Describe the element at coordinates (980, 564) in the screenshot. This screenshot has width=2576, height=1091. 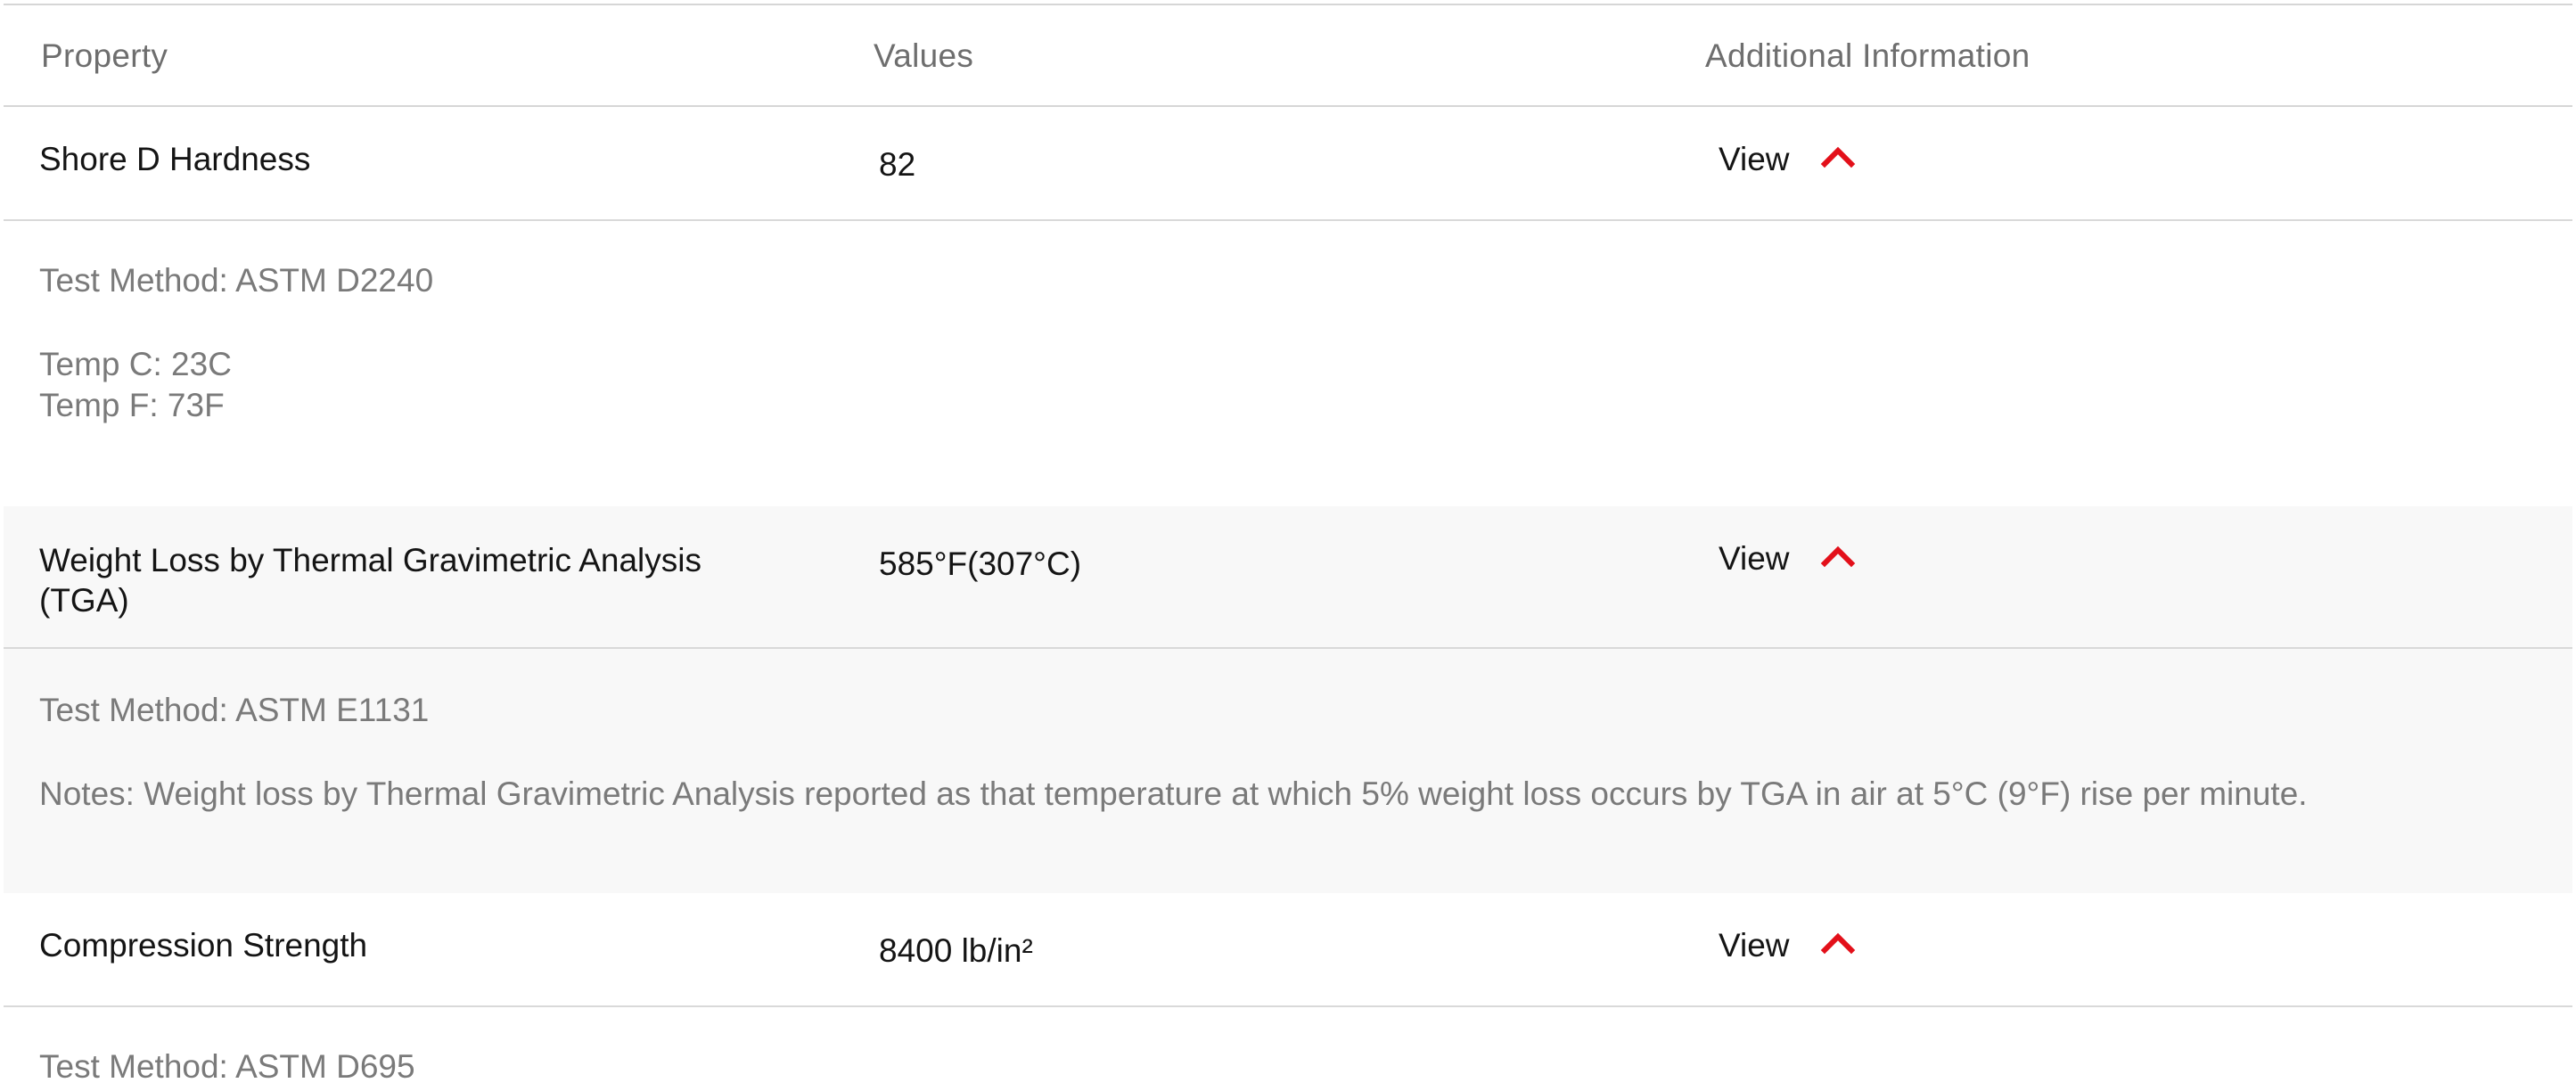
I see `row-value: 585°F(307°C)` at that location.